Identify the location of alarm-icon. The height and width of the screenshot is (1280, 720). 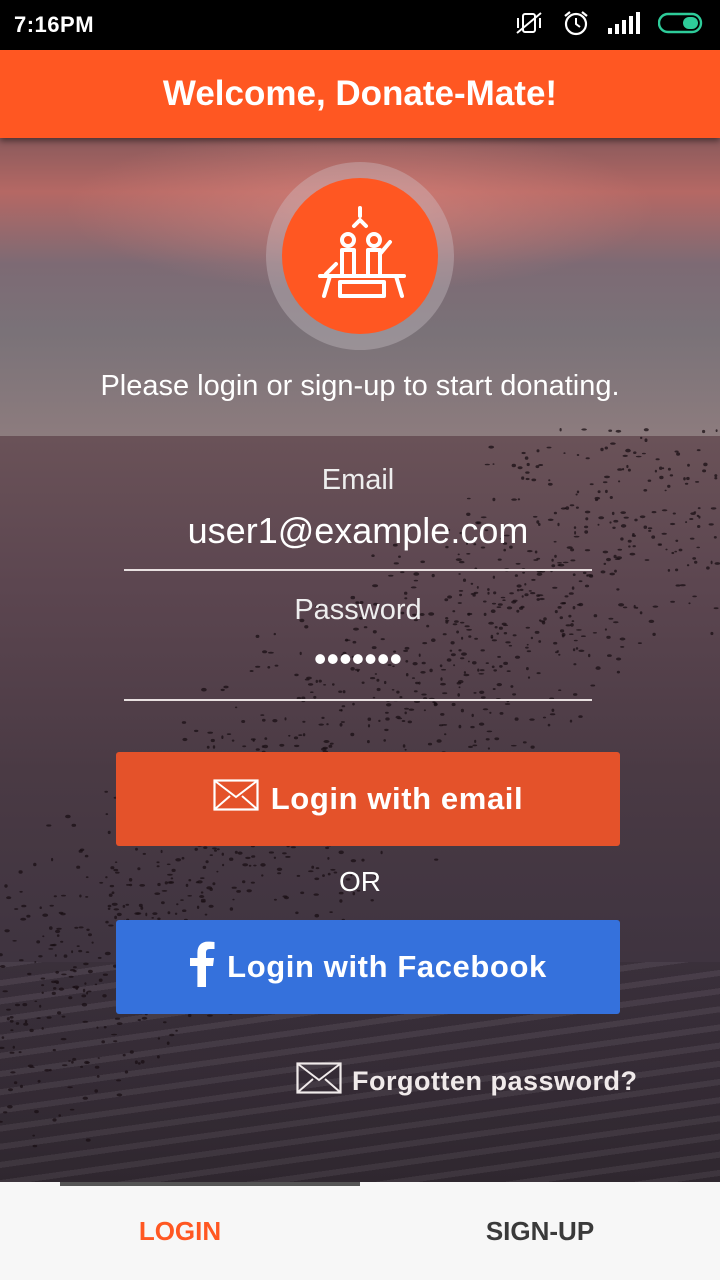
(576, 25).